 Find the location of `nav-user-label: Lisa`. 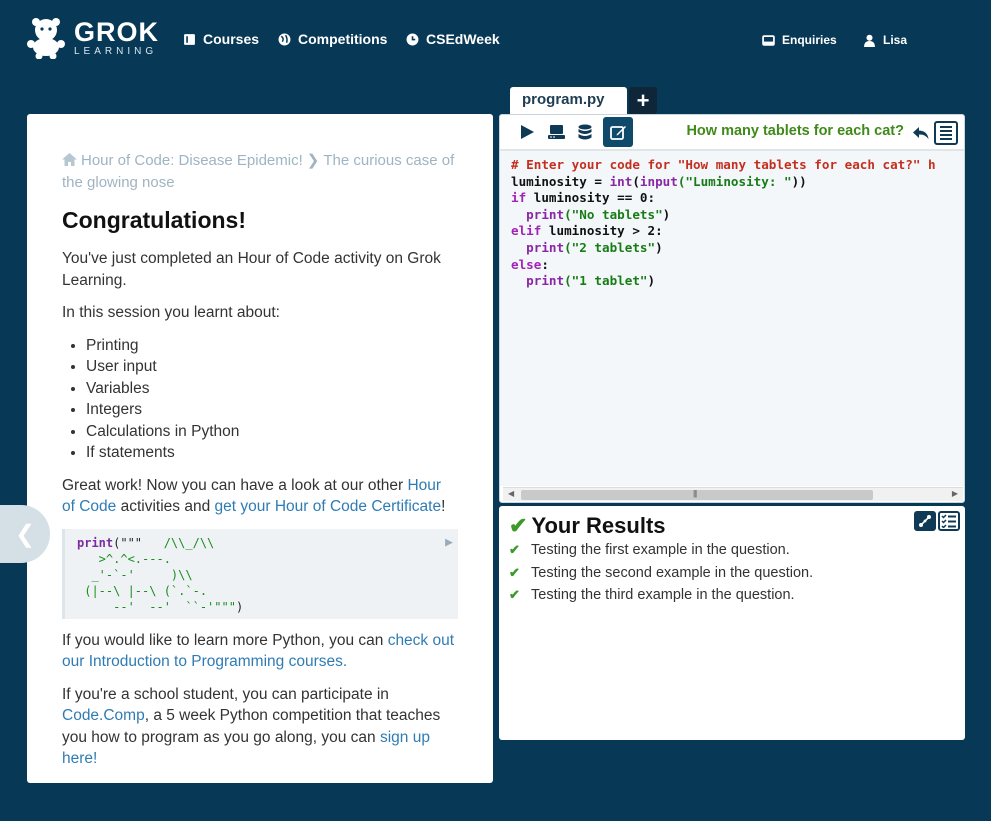

nav-user-label: Lisa is located at coordinates (895, 40).